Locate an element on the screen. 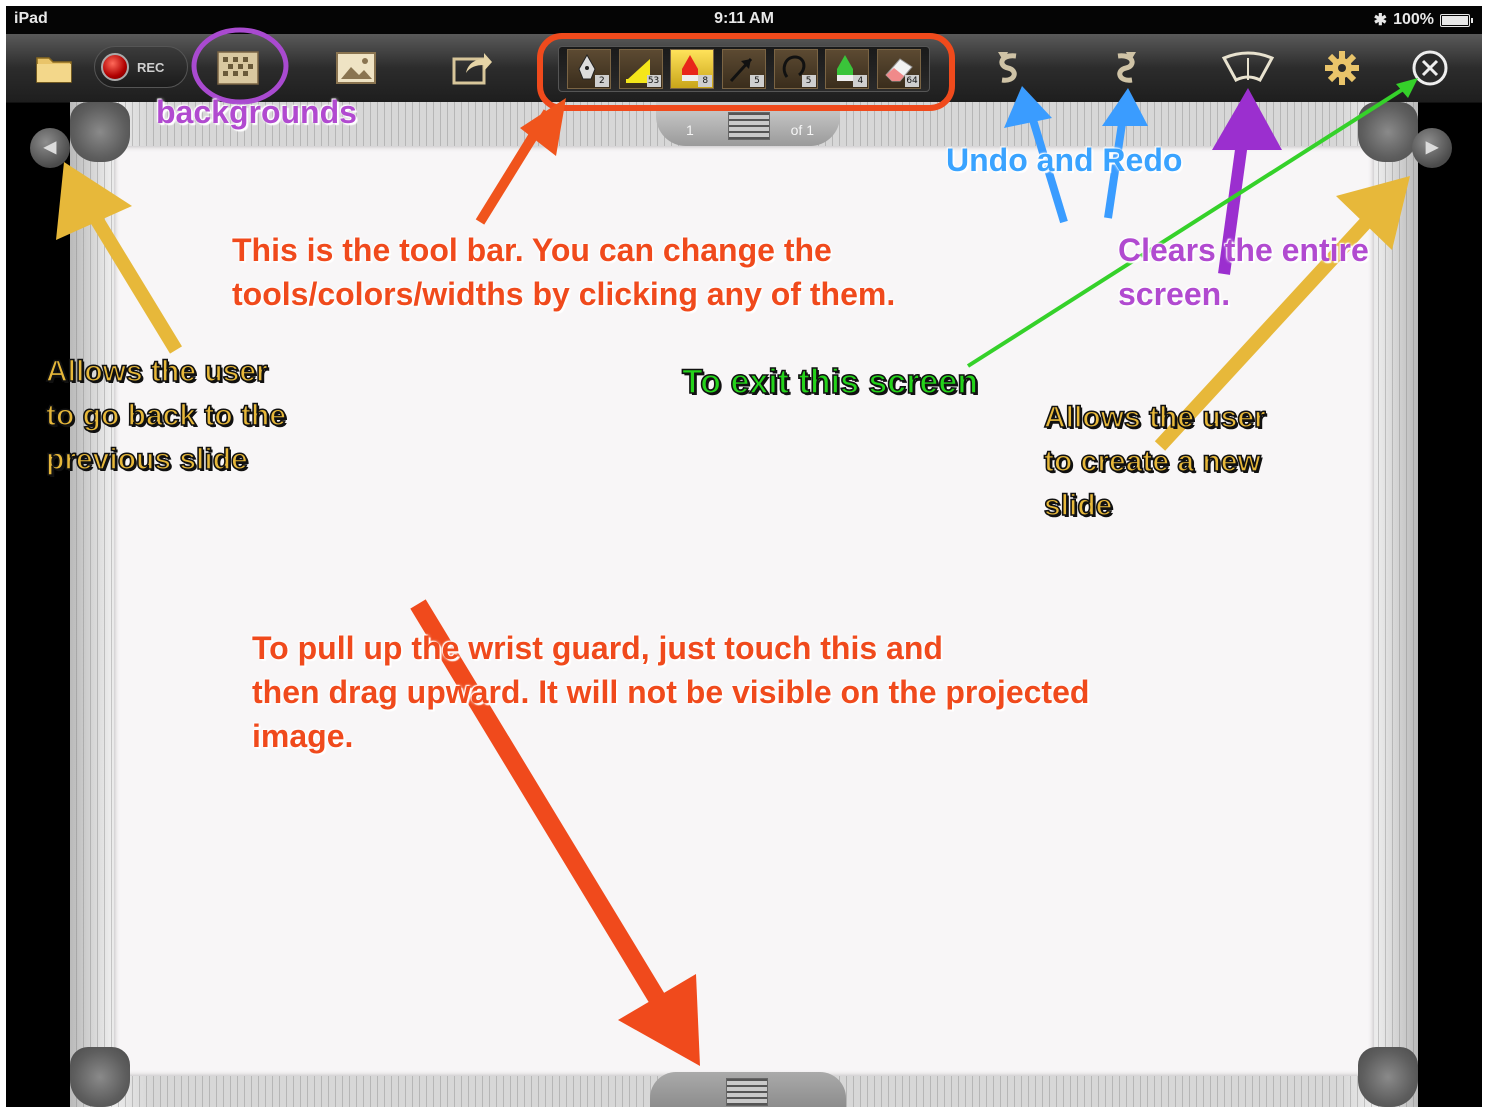 This screenshot has width=1486, height=1107. clear-screen-icon is located at coordinates (1248, 68).